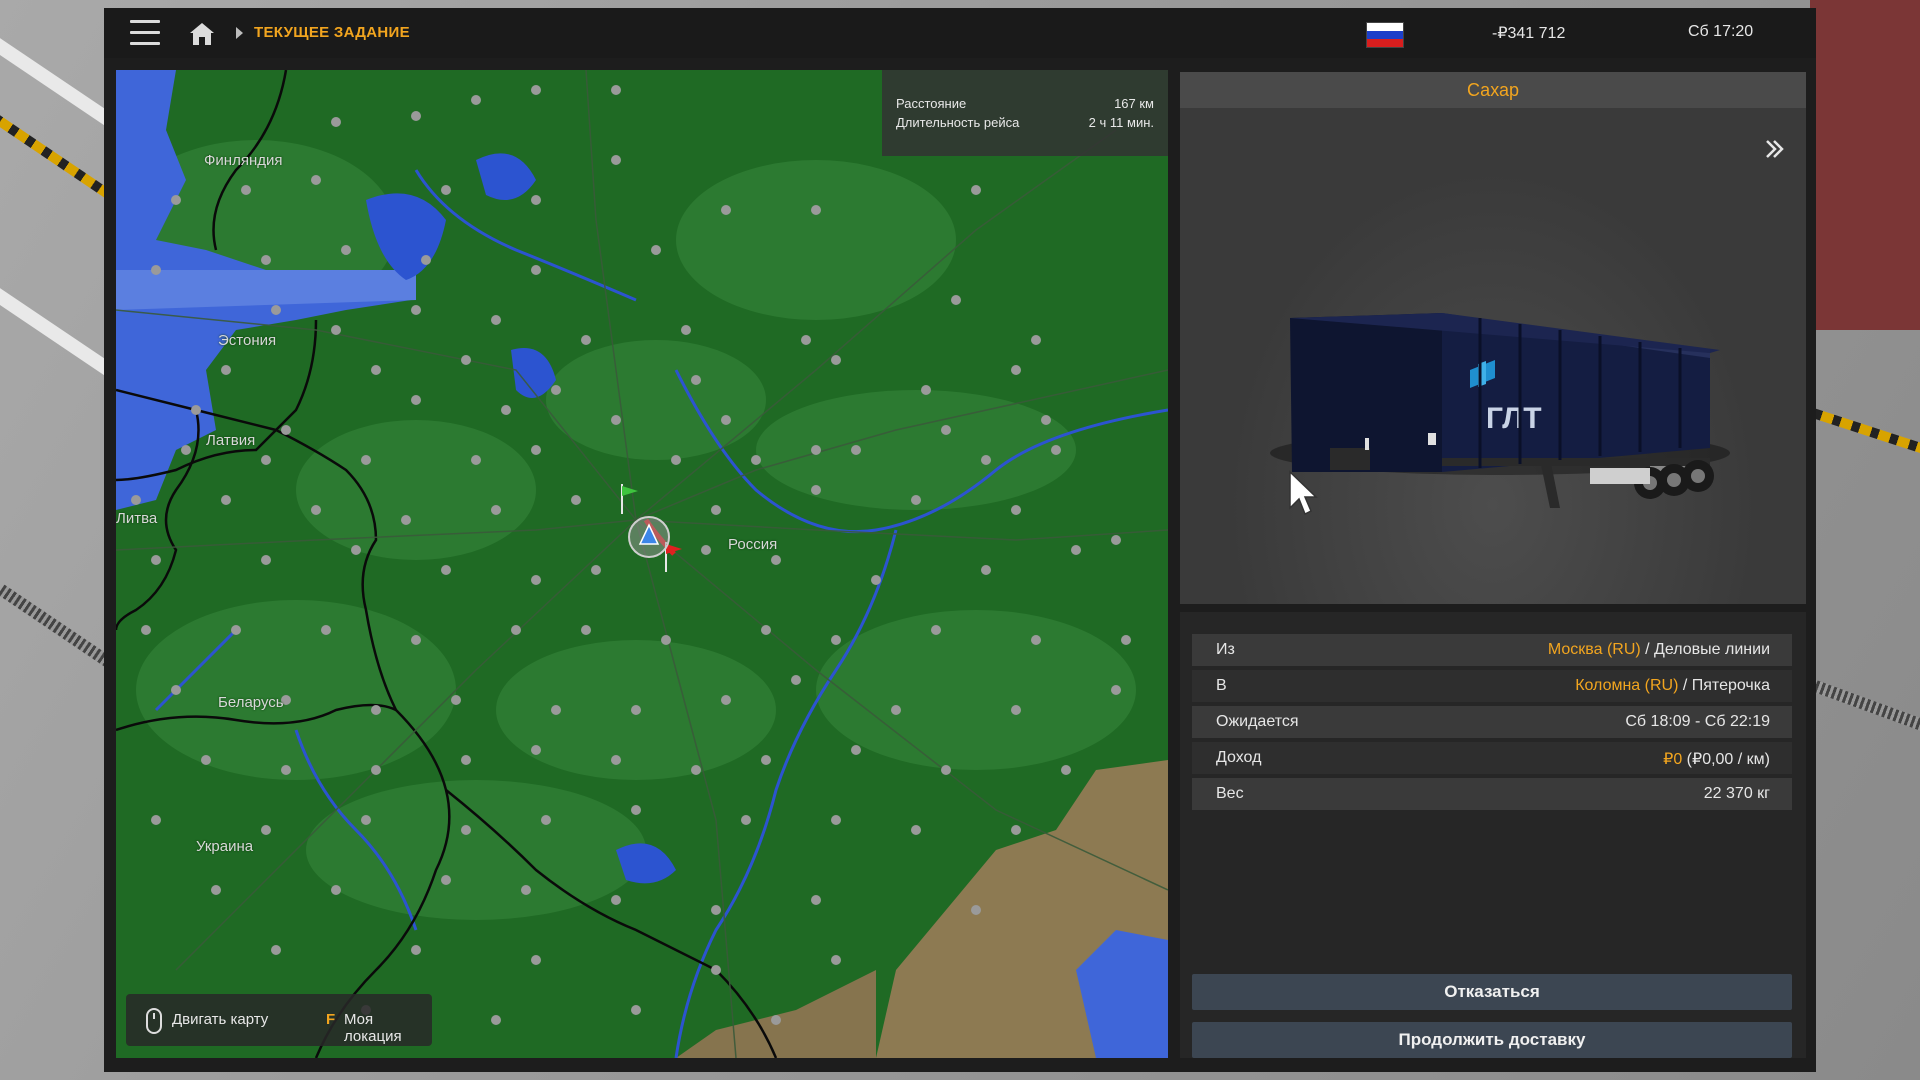 The image size is (1920, 1080). I want to click on country-label-latvia: Латвия, so click(231, 440).